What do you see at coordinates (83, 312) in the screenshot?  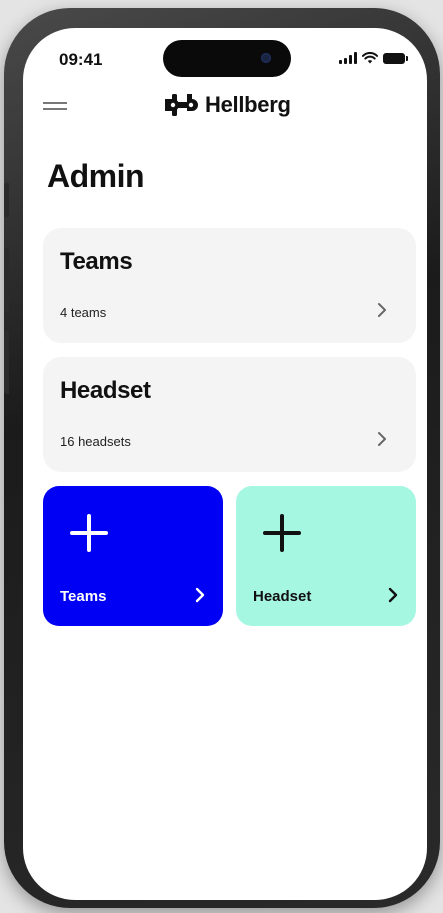 I see `card-subtitle: 4 teams` at bounding box center [83, 312].